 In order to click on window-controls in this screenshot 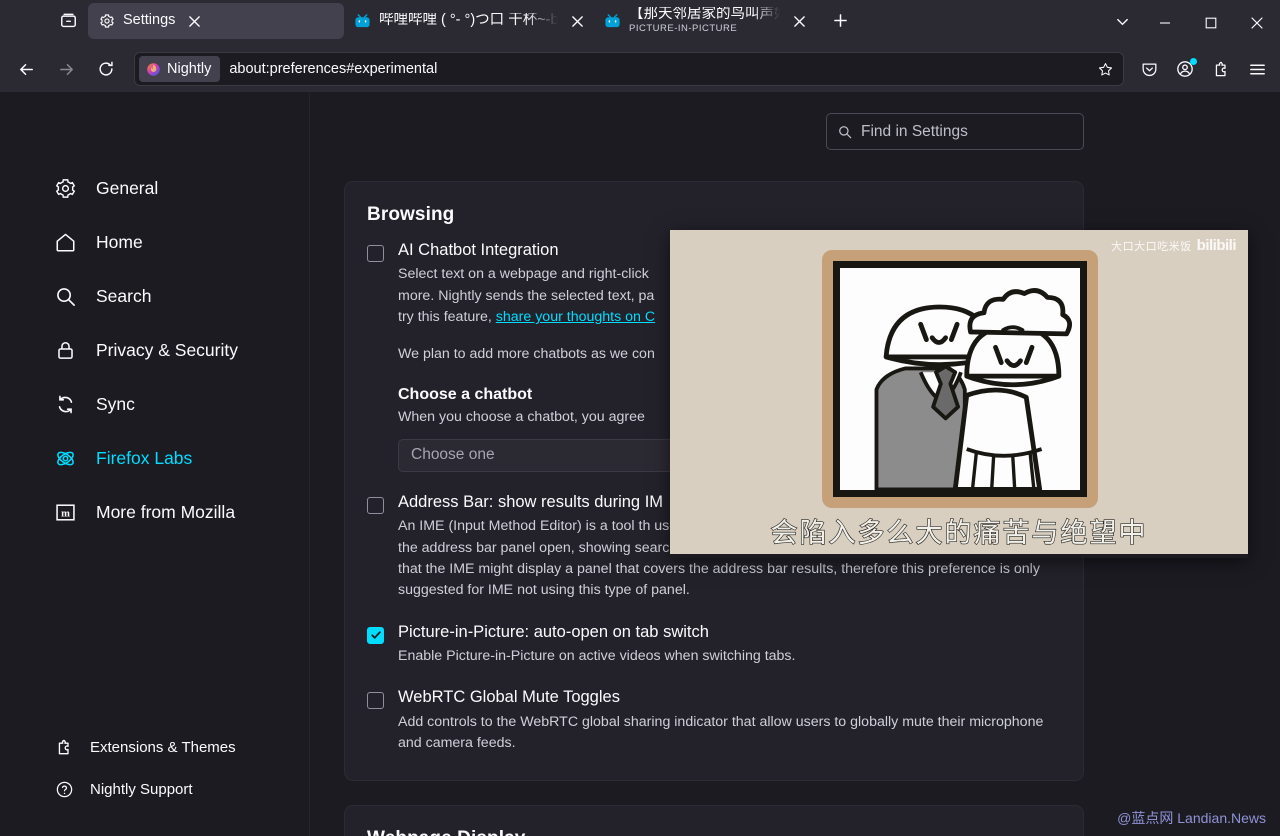, I will do `click(1211, 23)`.